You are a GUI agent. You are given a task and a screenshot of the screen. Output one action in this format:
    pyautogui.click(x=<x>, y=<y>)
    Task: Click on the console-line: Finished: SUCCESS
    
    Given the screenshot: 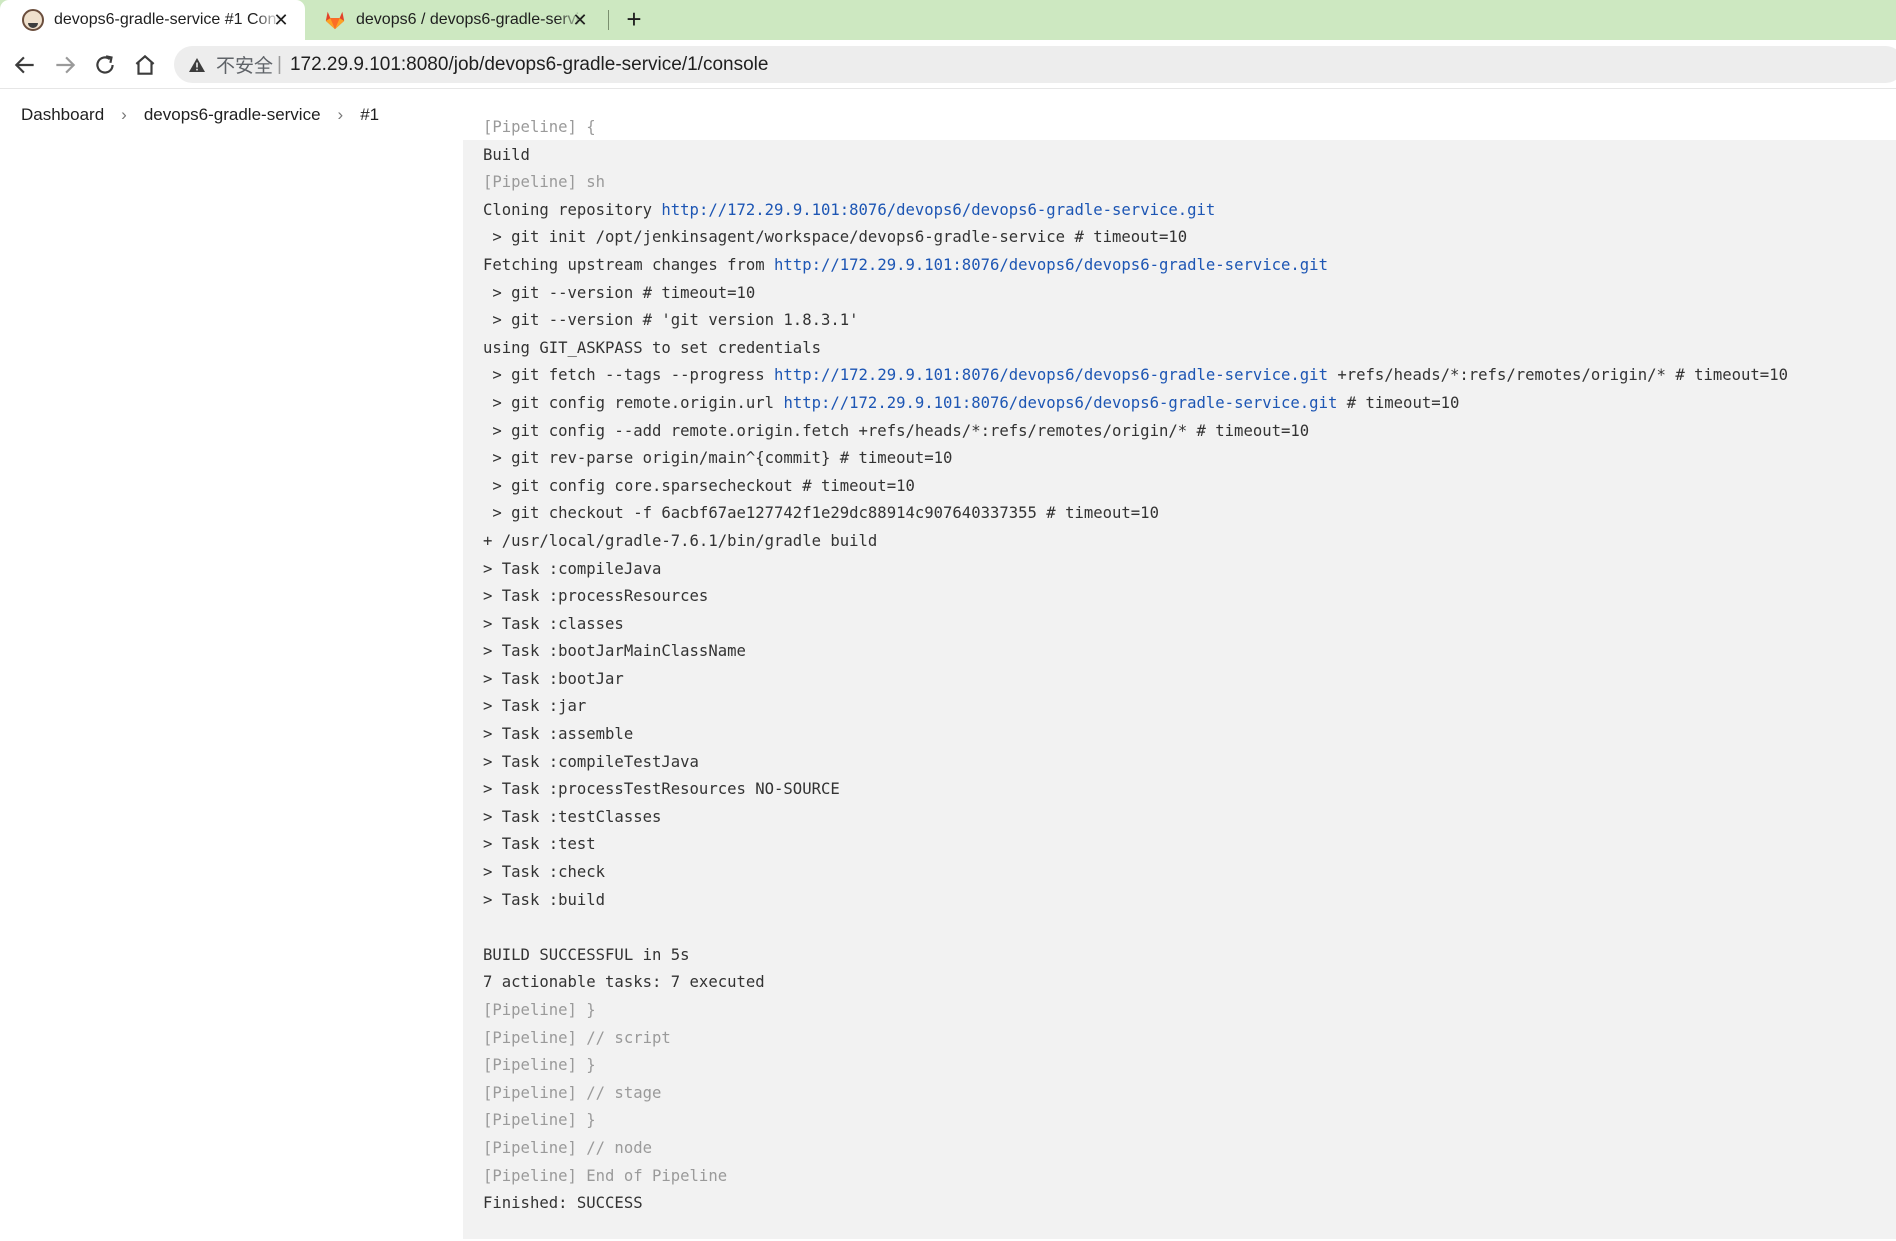 What is the action you would take?
    pyautogui.click(x=563, y=1203)
    